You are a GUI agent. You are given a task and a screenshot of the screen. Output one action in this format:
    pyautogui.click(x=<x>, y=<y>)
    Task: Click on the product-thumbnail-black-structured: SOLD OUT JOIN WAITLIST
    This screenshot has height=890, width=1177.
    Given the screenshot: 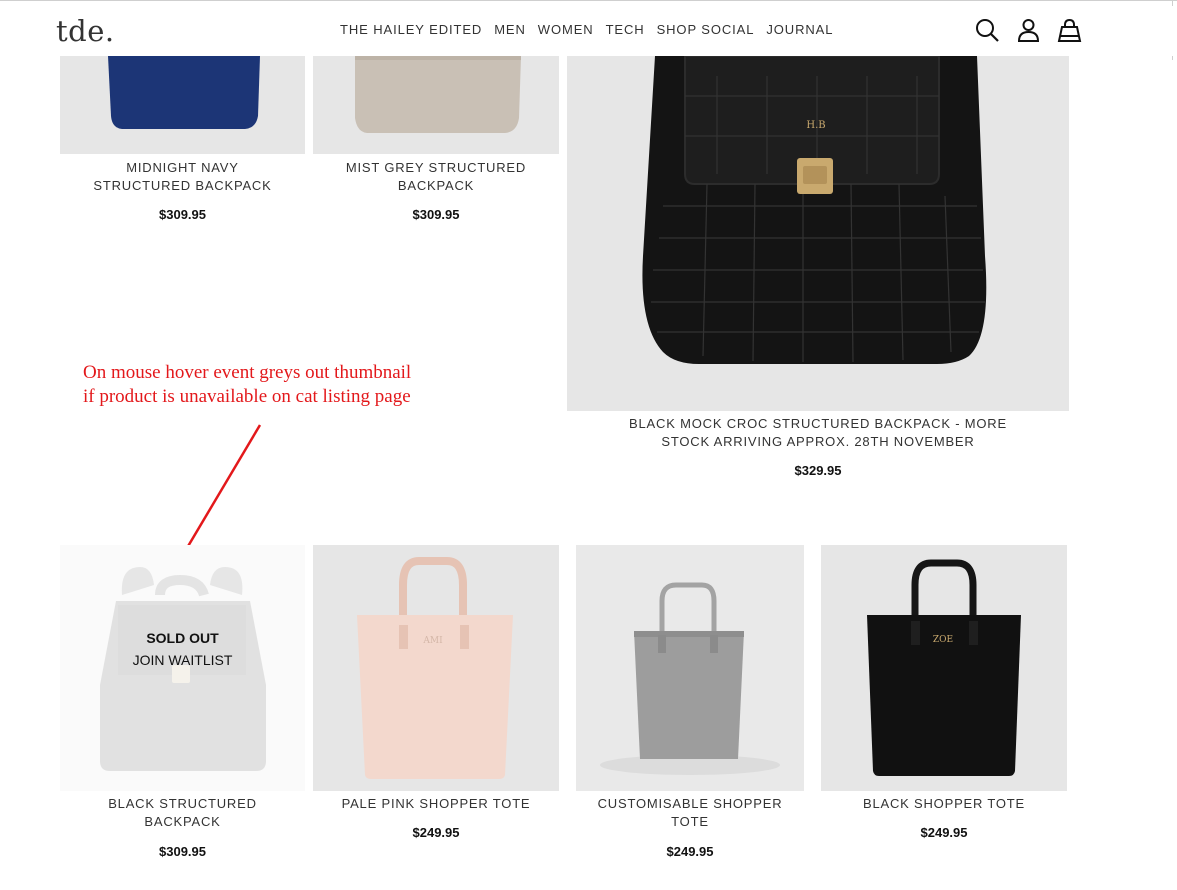 What is the action you would take?
    pyautogui.click(x=182, y=668)
    